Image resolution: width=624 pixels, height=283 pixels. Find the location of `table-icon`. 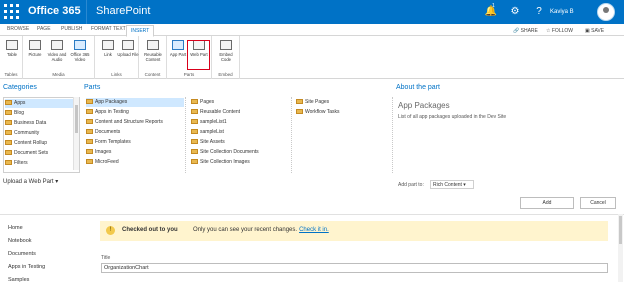

table-icon is located at coordinates (12, 45).